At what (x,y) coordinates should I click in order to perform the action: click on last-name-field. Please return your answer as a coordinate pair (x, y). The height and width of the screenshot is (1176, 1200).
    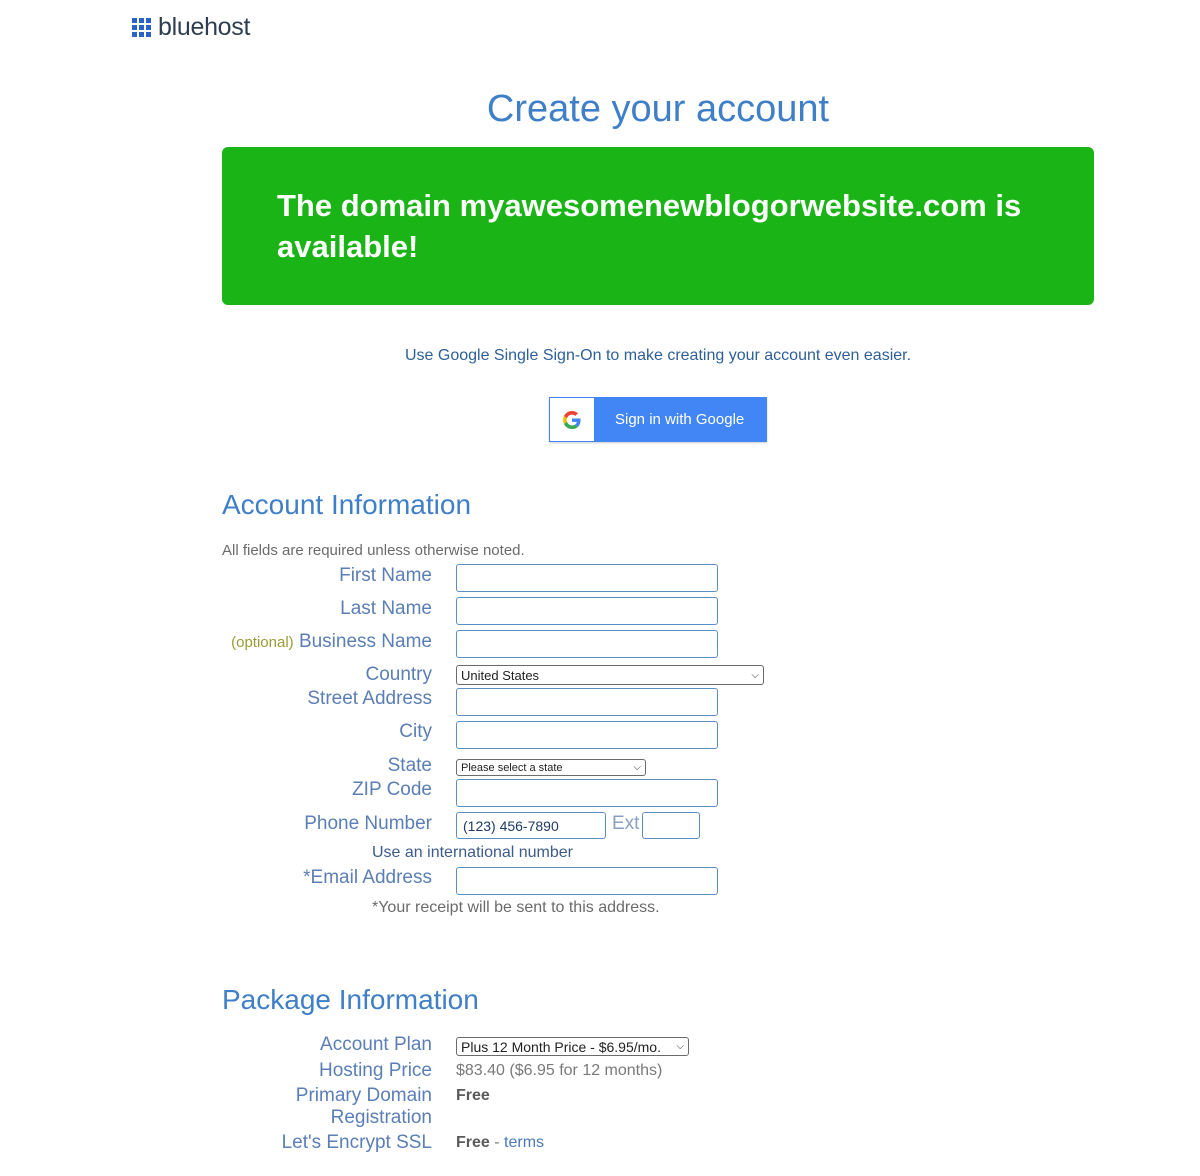
    Looking at the image, I should click on (587, 611).